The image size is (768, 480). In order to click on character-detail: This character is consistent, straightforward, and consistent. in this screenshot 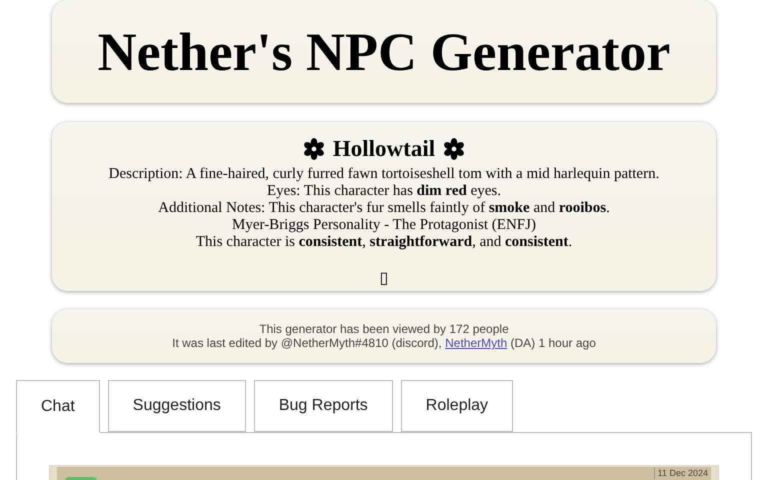, I will do `click(384, 242)`.